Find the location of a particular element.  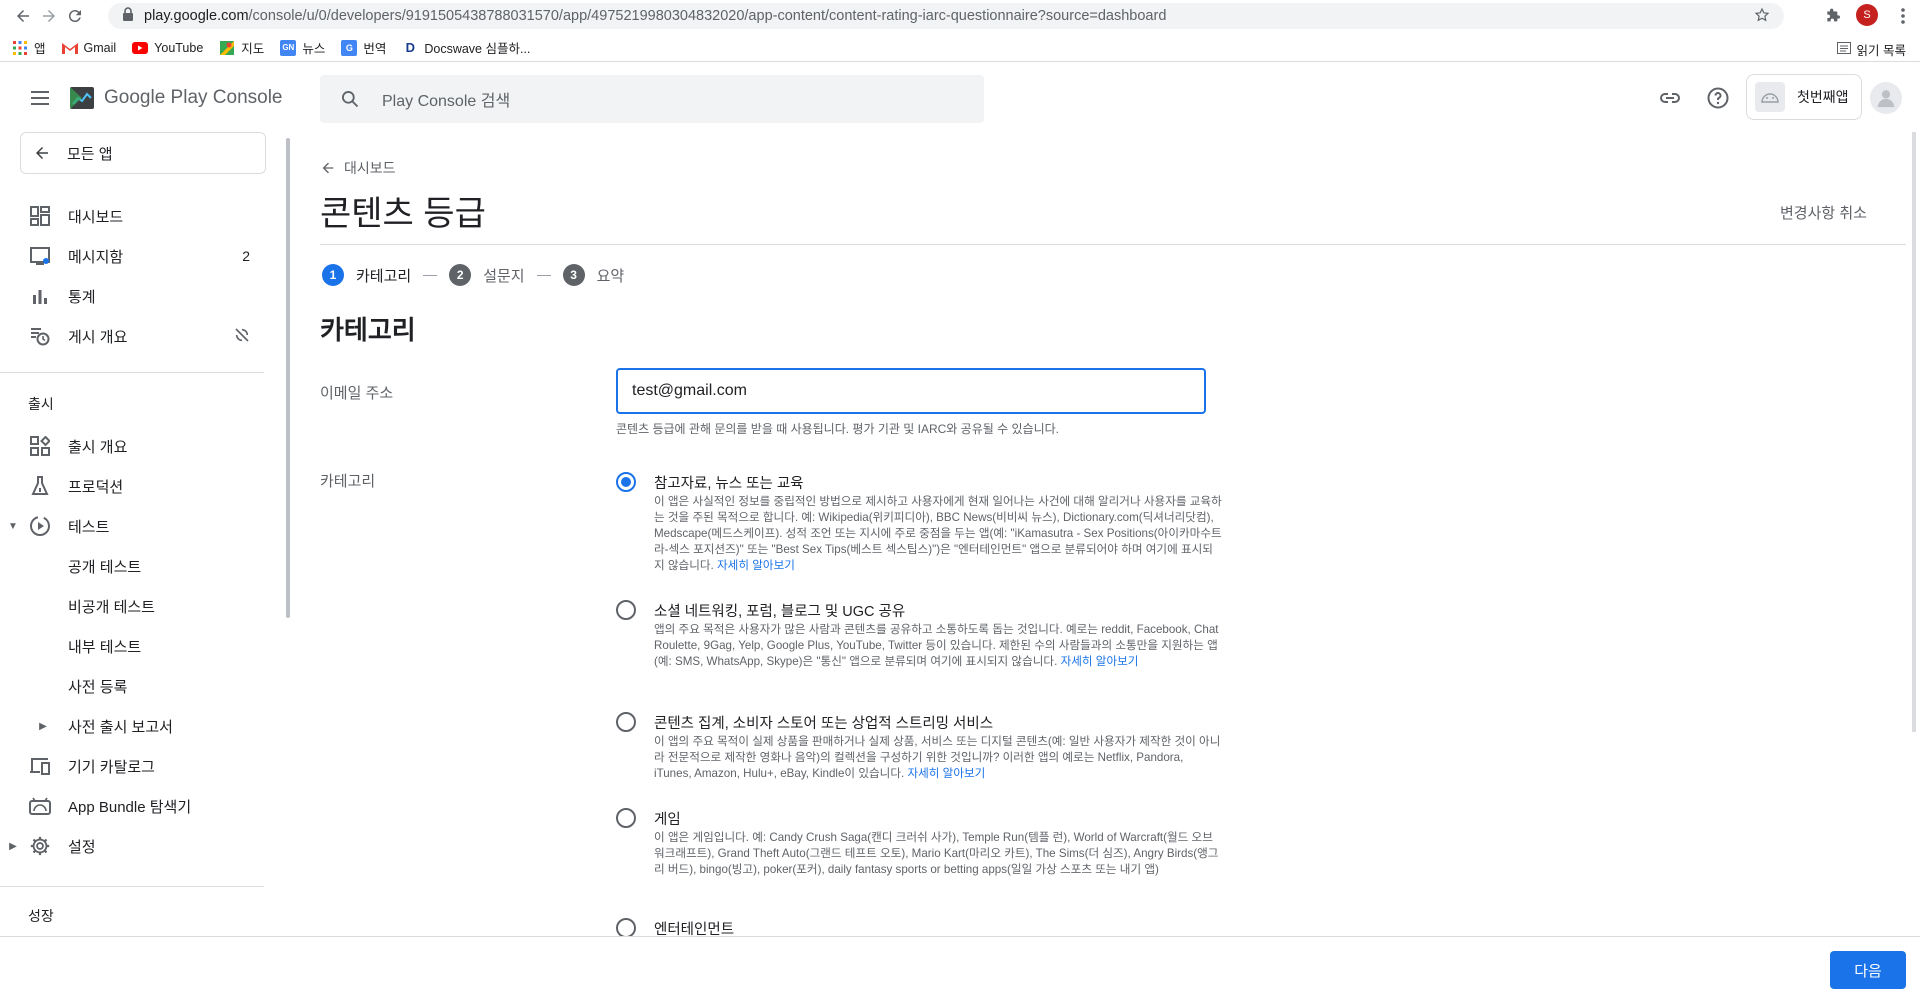

testing-icon is located at coordinates (40, 526).